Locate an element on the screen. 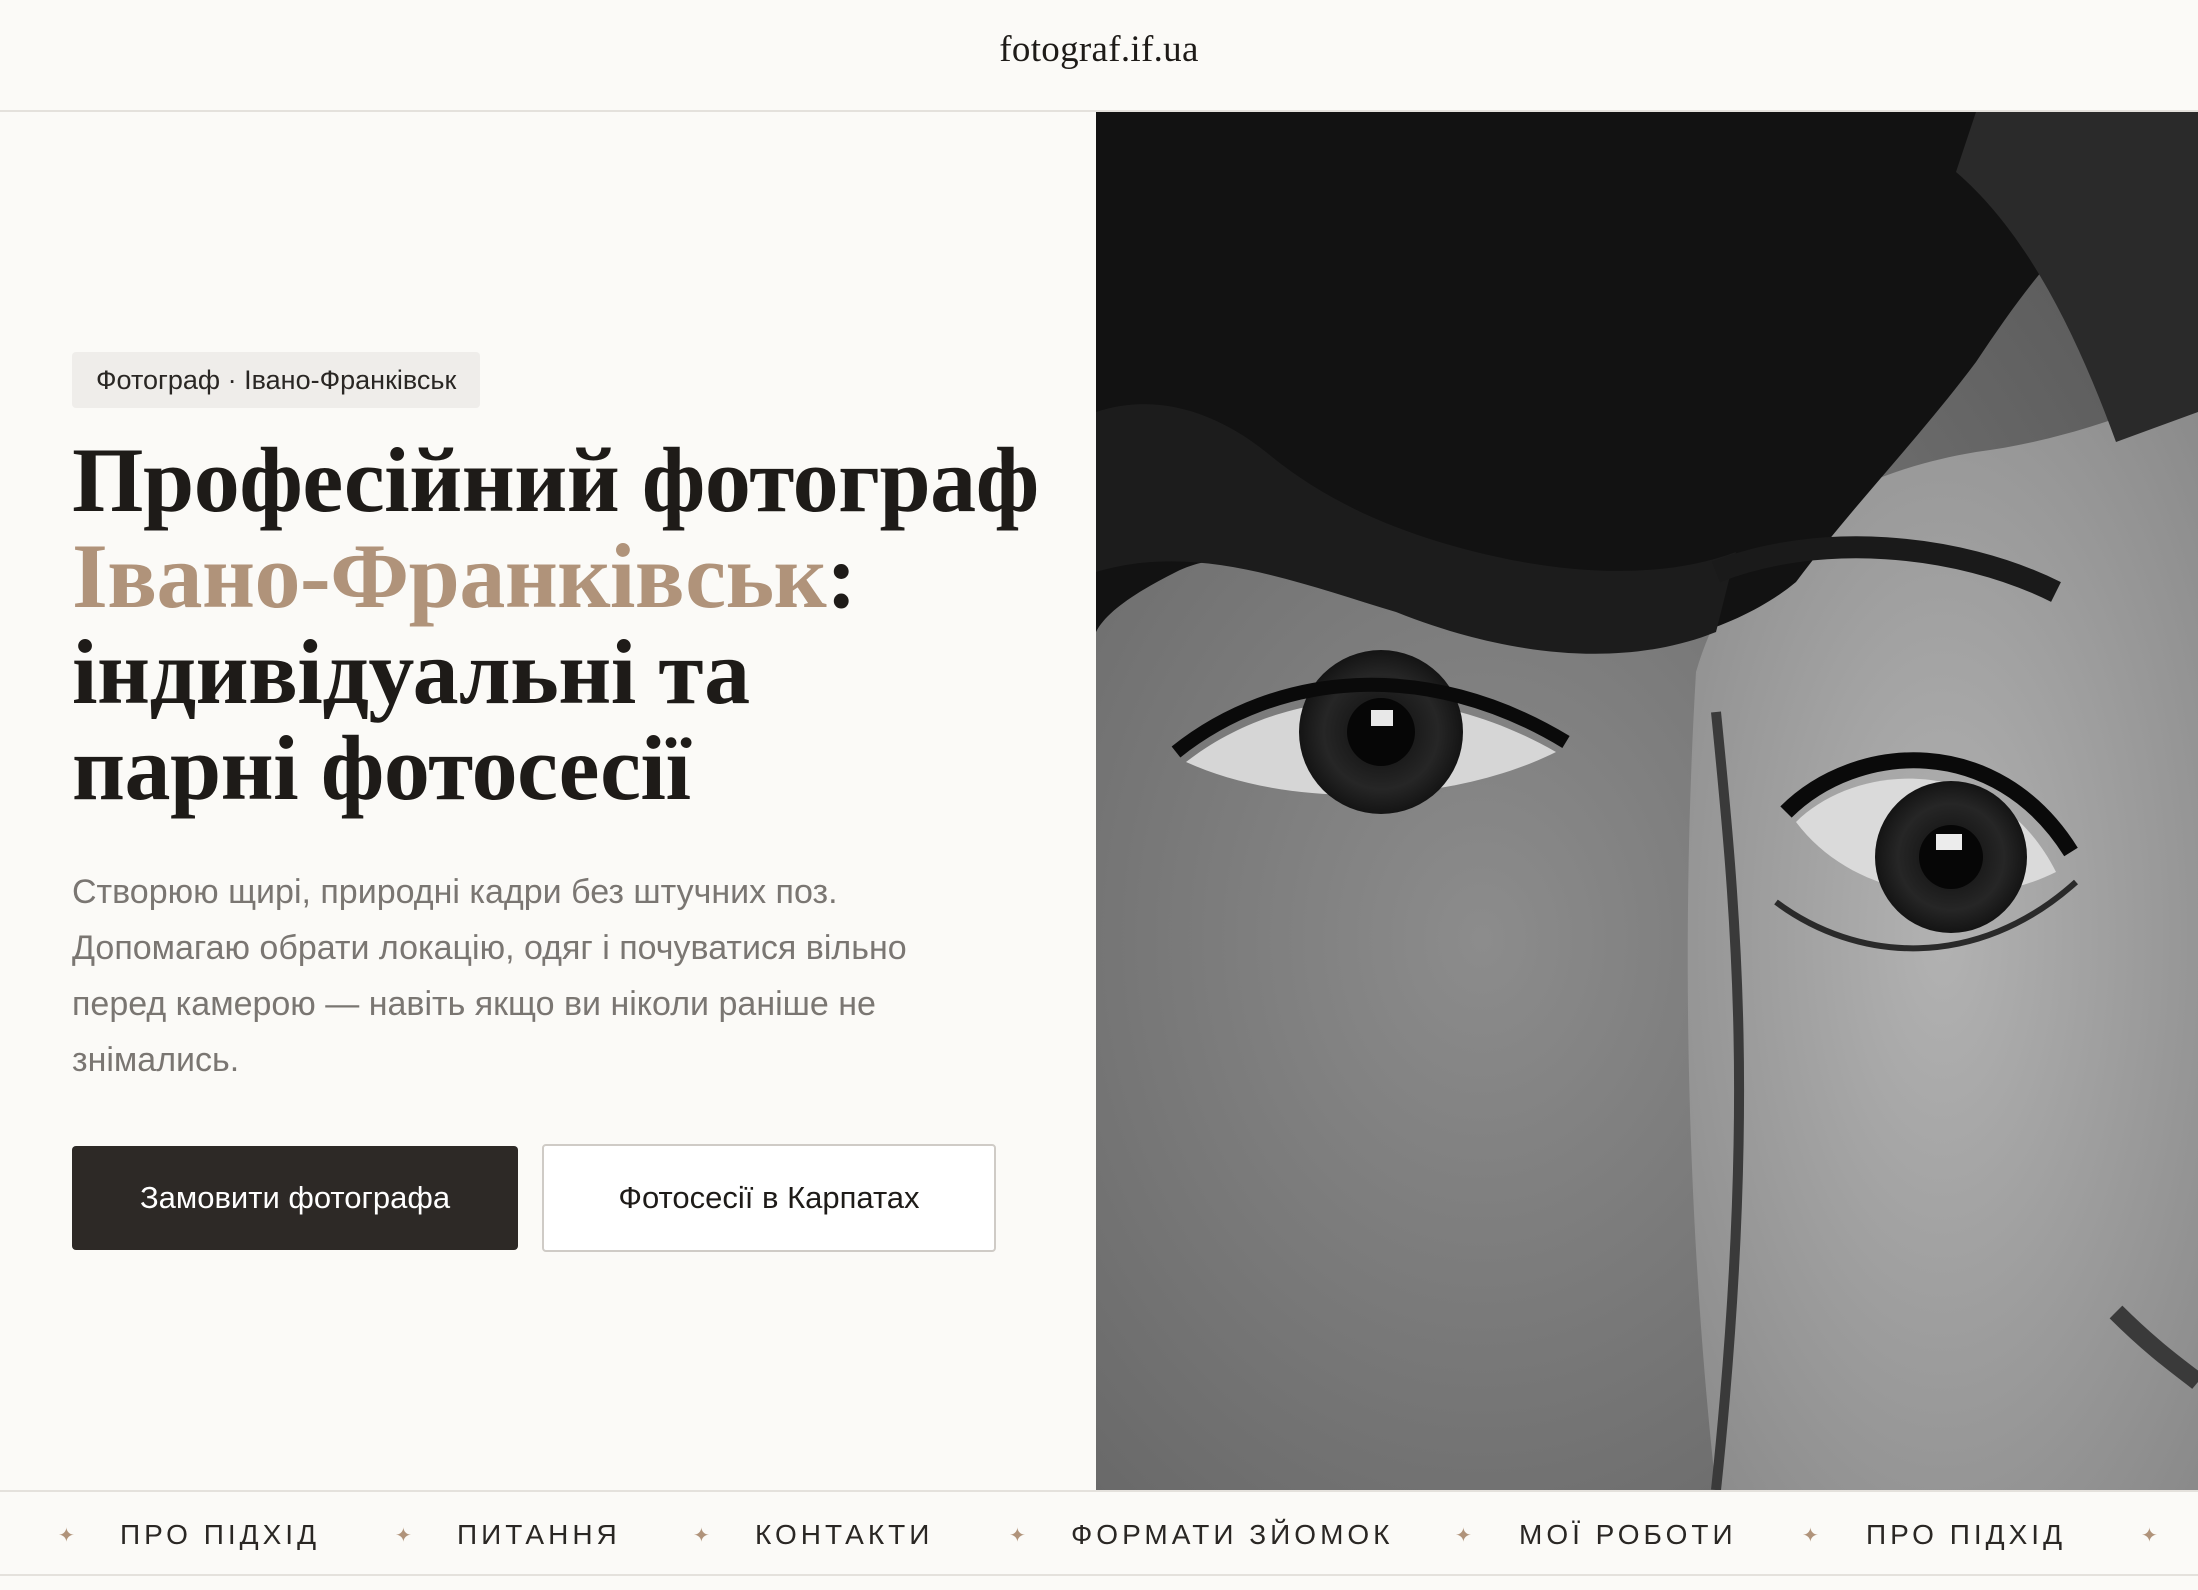 This screenshot has width=2198, height=1590. marquee-link-formats: ФОРМАТИ ЗЙОМОК is located at coordinates (1232, 1535).